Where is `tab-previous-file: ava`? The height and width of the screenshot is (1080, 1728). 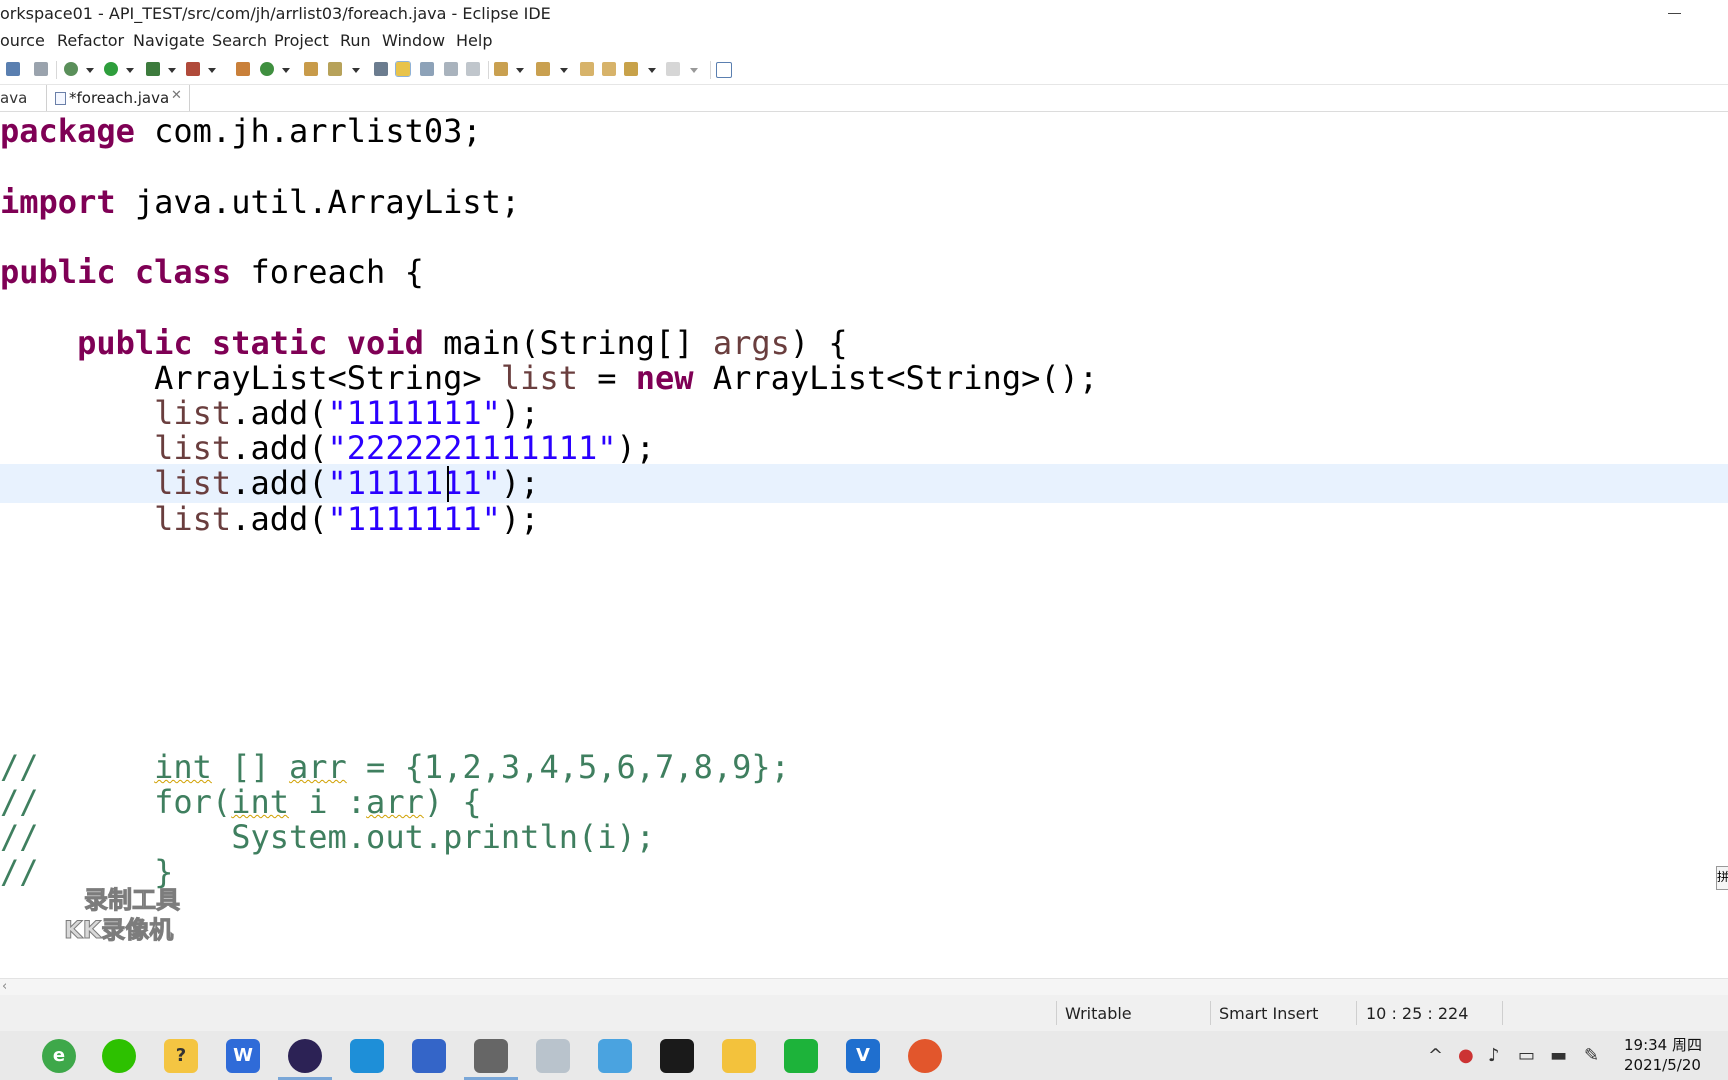 tab-previous-file: ava is located at coordinates (20, 98).